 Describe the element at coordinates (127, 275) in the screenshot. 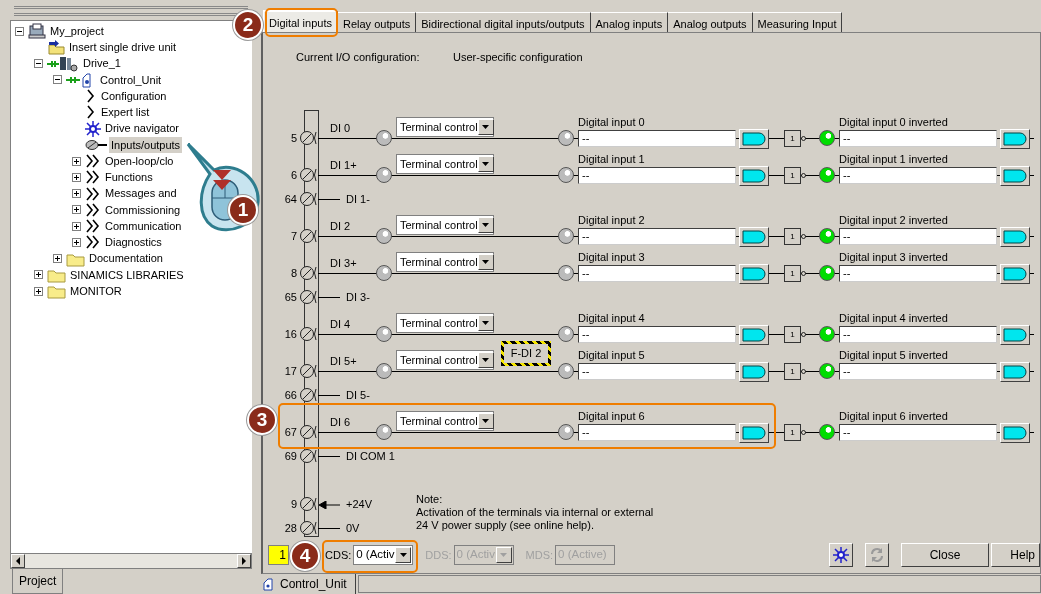

I see `tree-item: SINAMICS LIBRARIES` at that location.